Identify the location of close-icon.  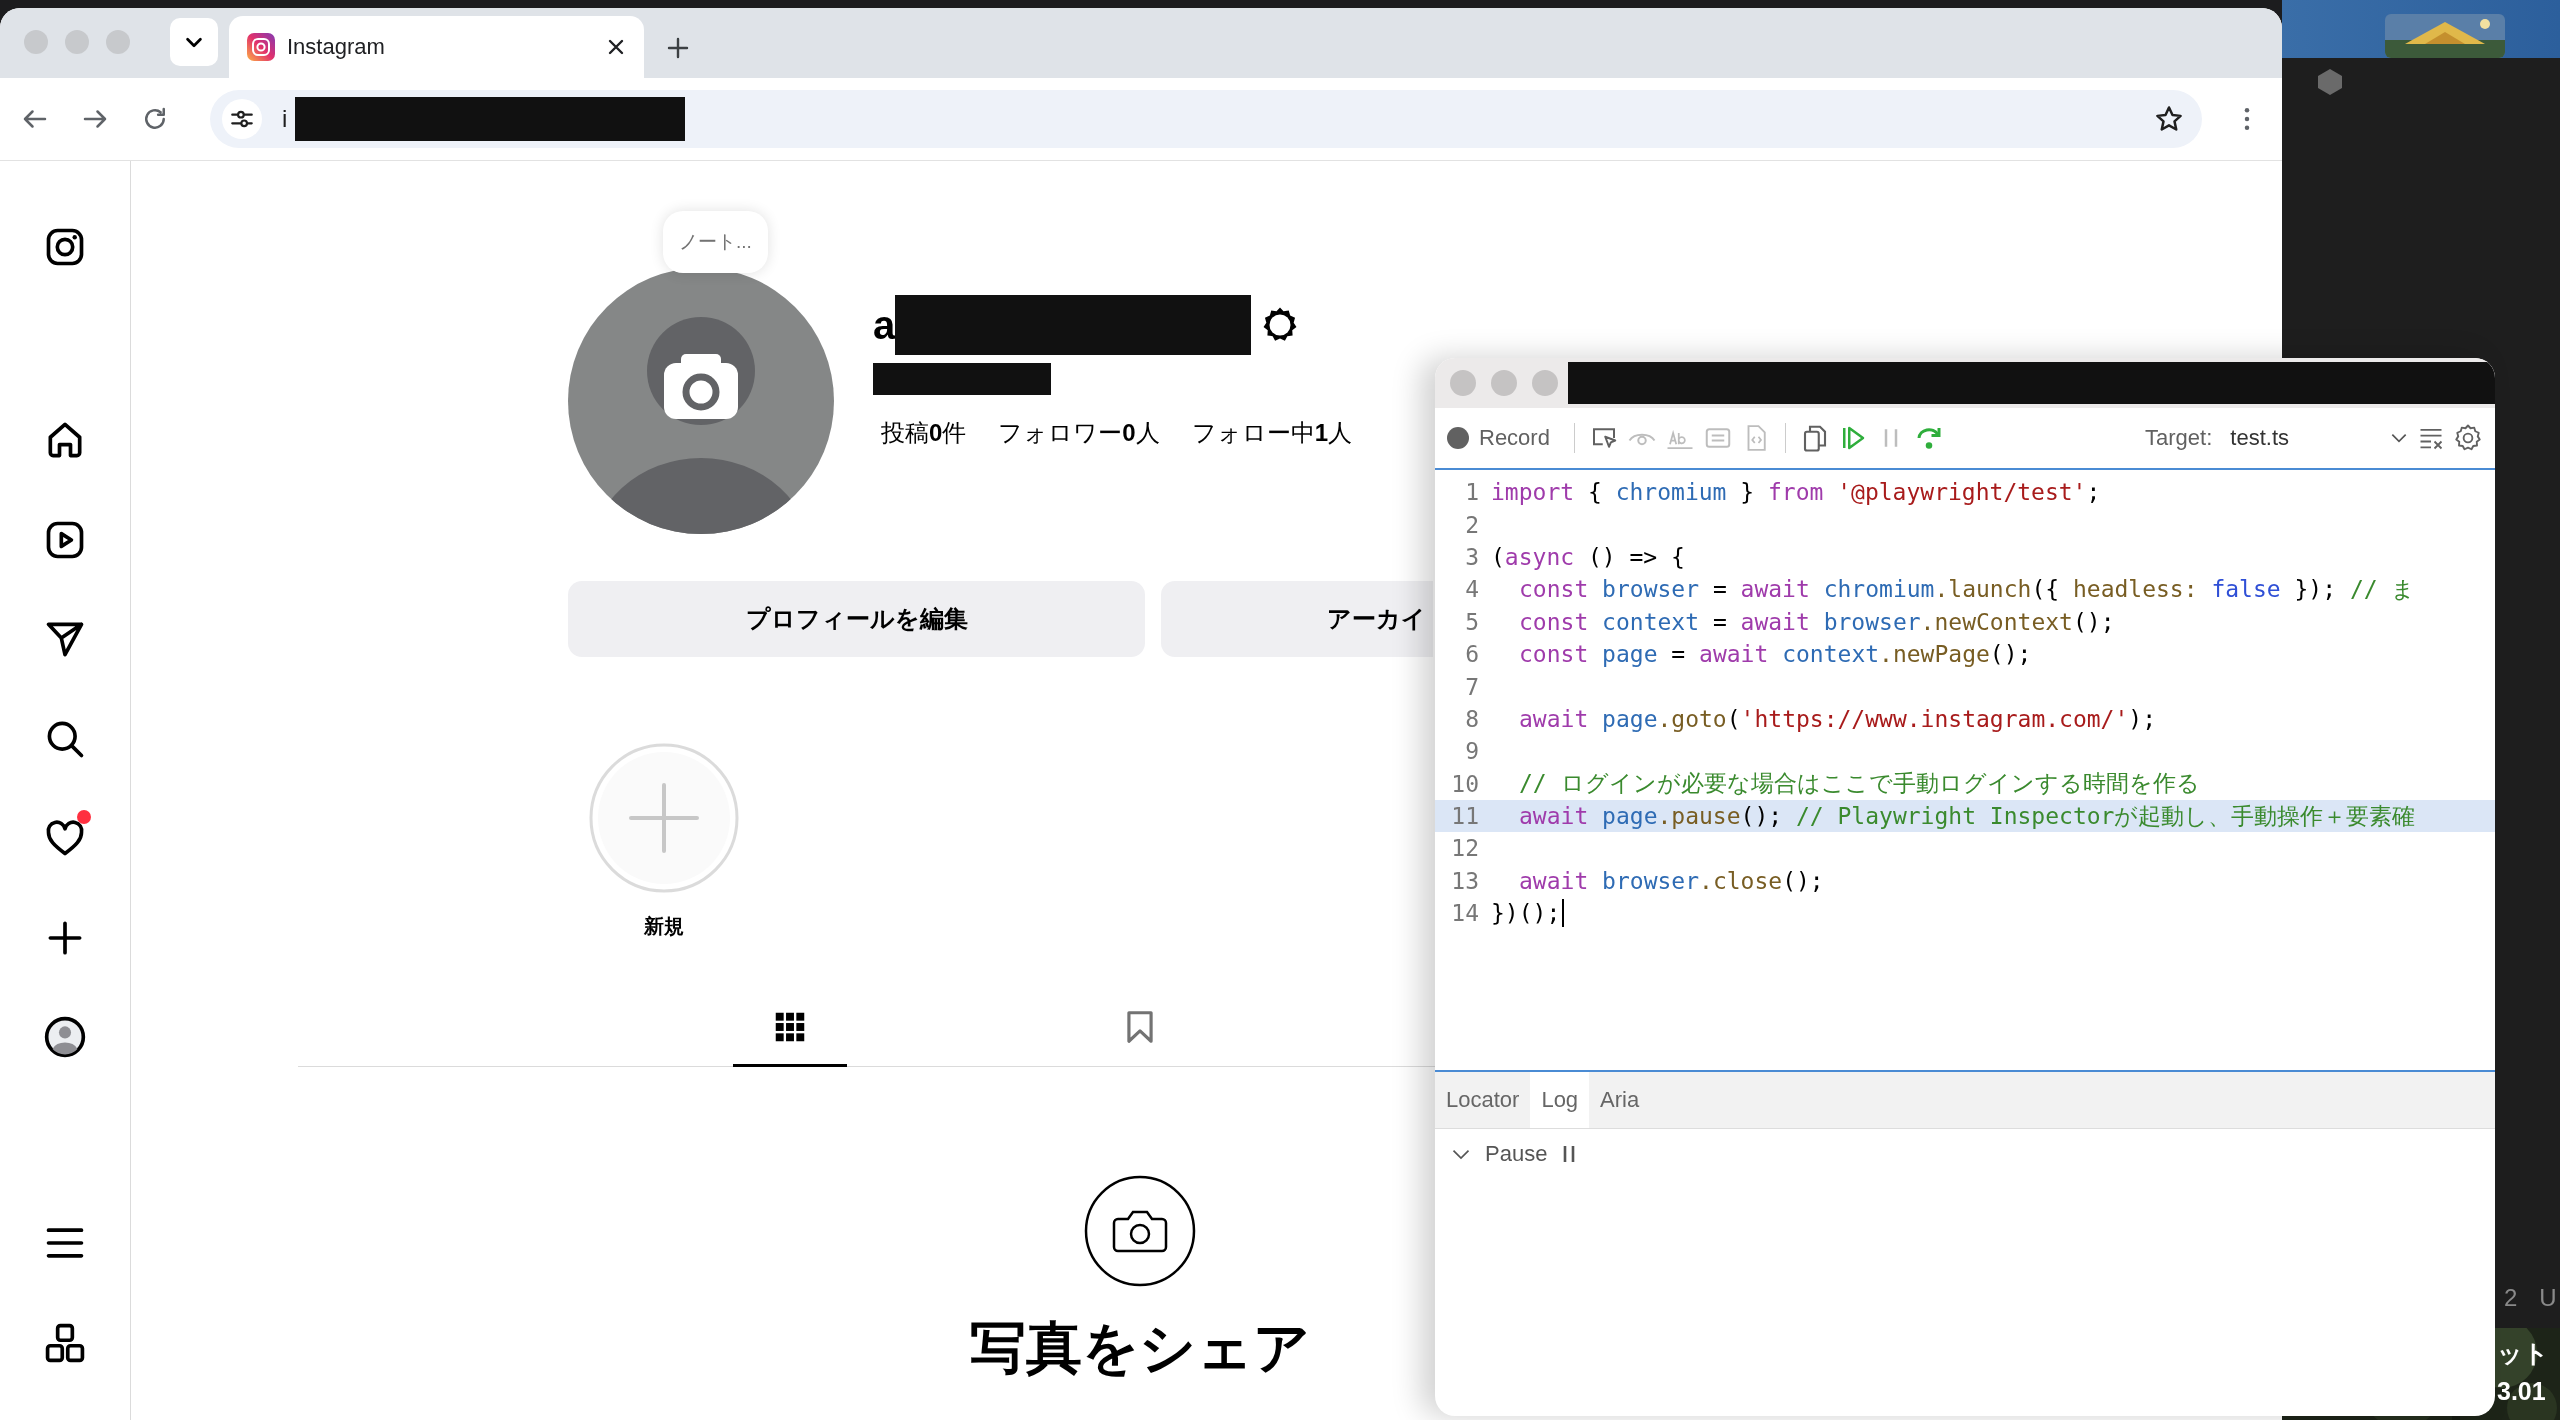
(616, 47).